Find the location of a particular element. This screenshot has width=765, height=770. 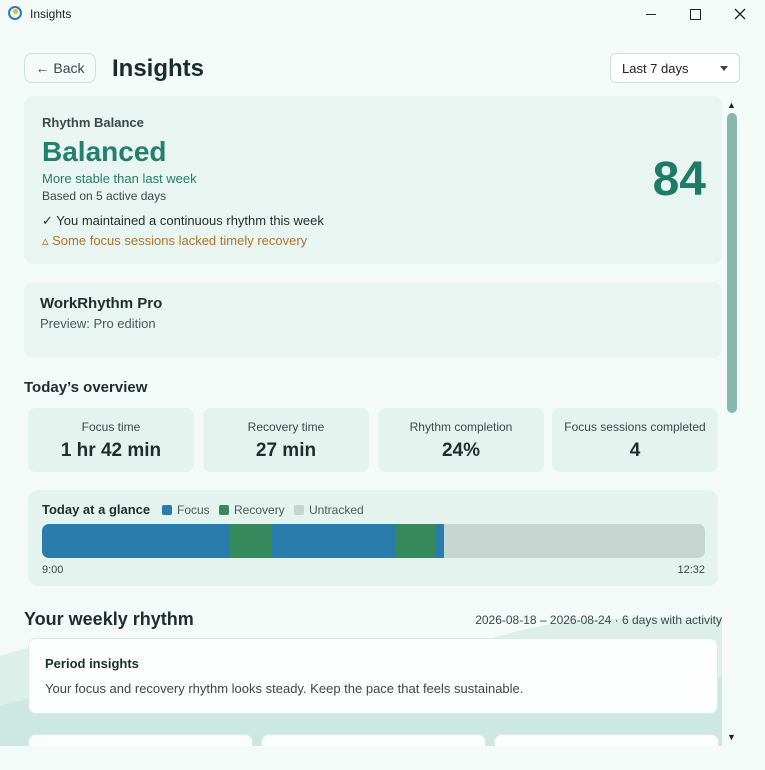

minimize-button is located at coordinates (651, 14).